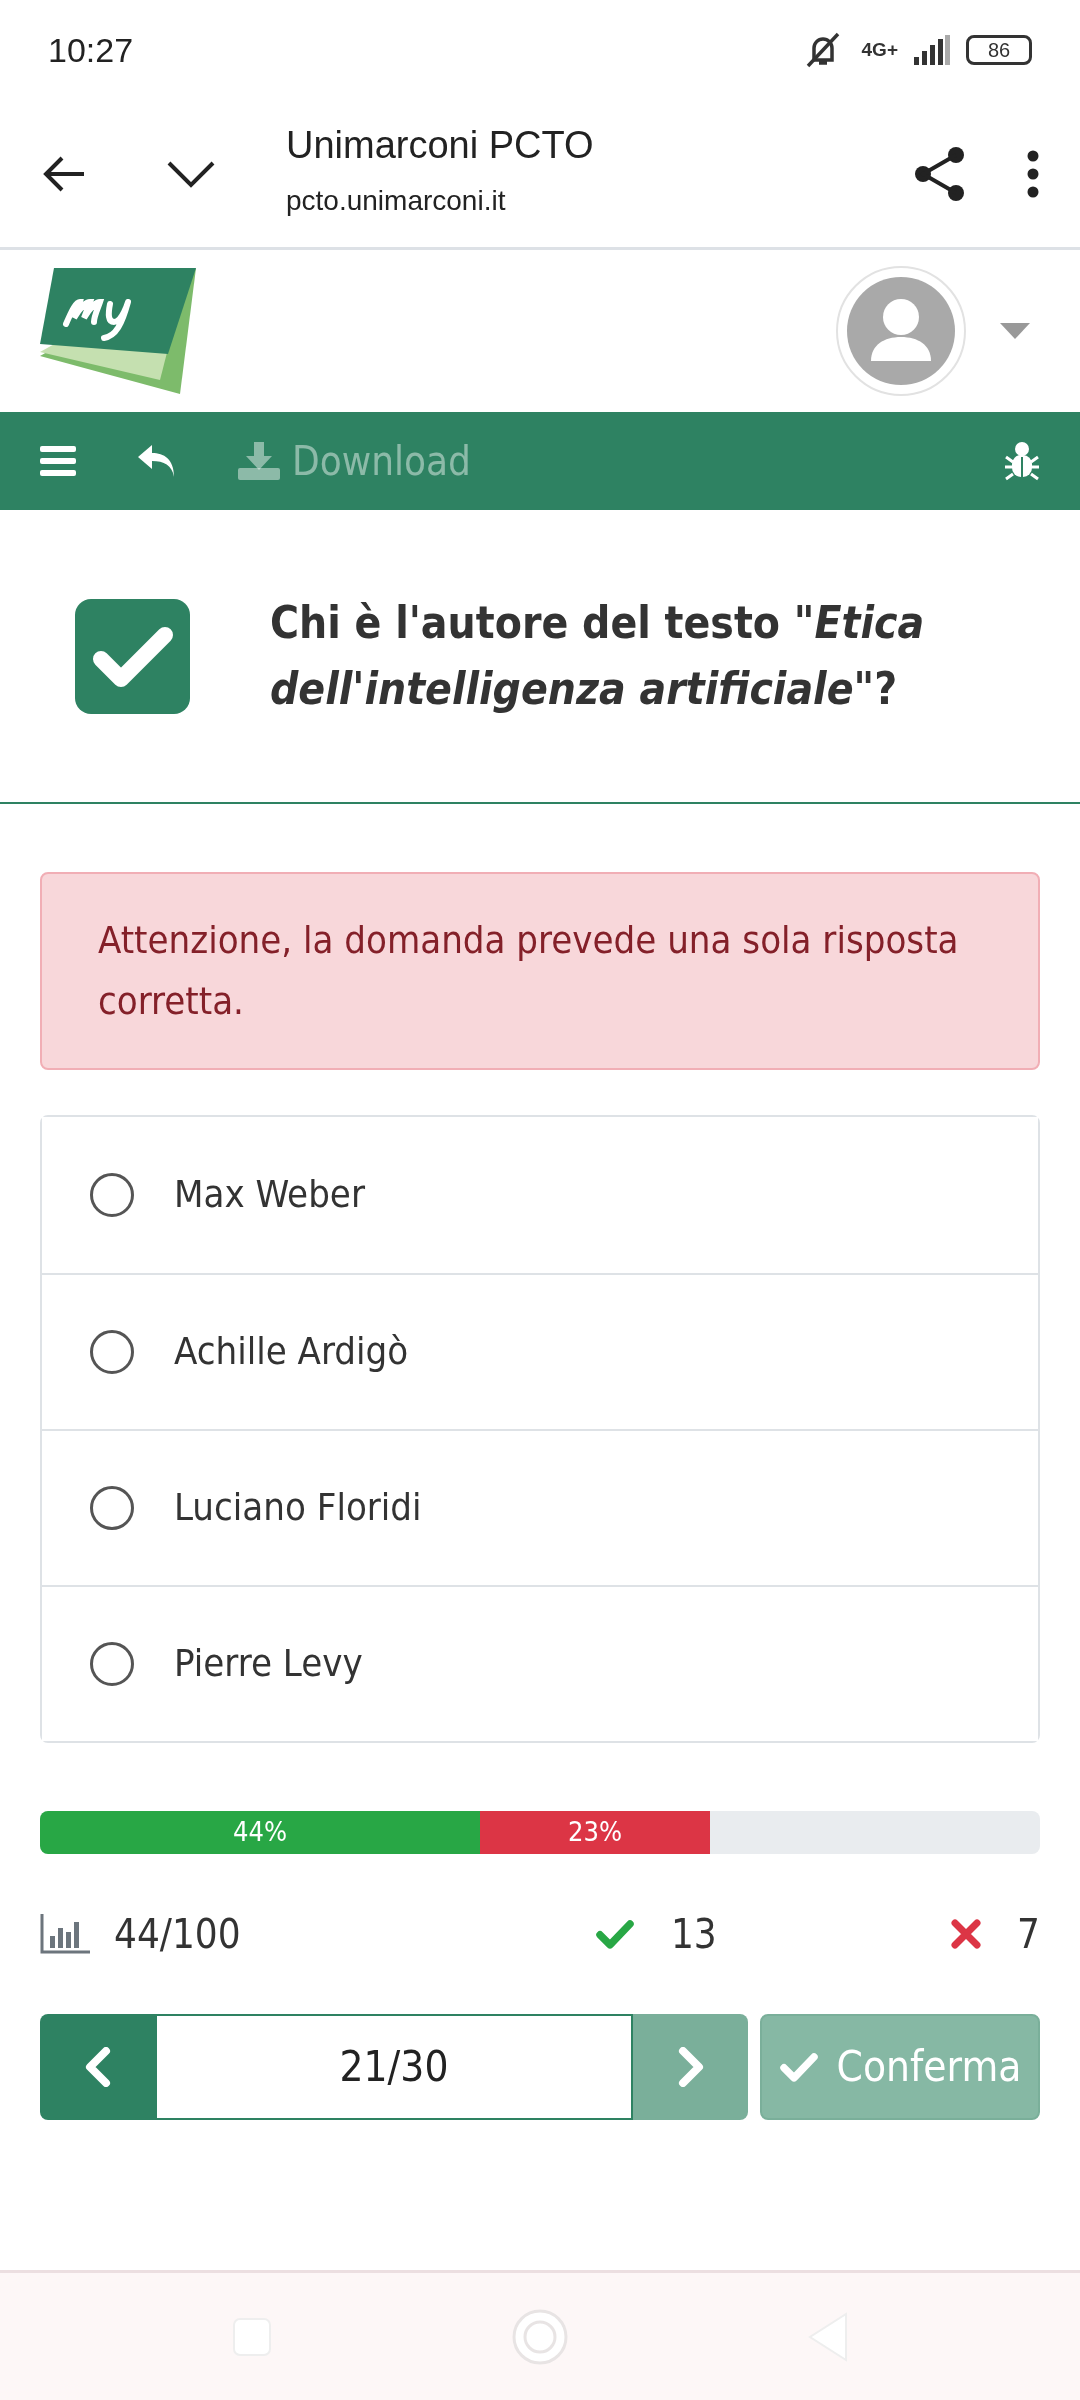 The height and width of the screenshot is (2400, 1080). I want to click on share-button, so click(940, 173).